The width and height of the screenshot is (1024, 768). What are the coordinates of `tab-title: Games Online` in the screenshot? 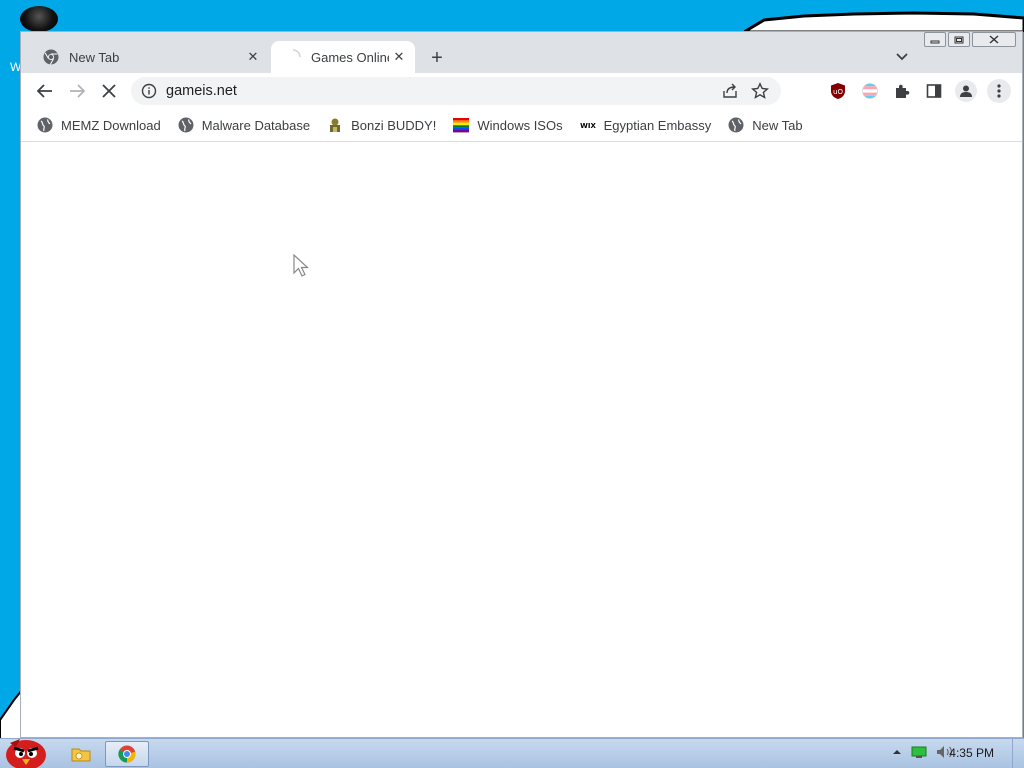 It's located at (350, 57).